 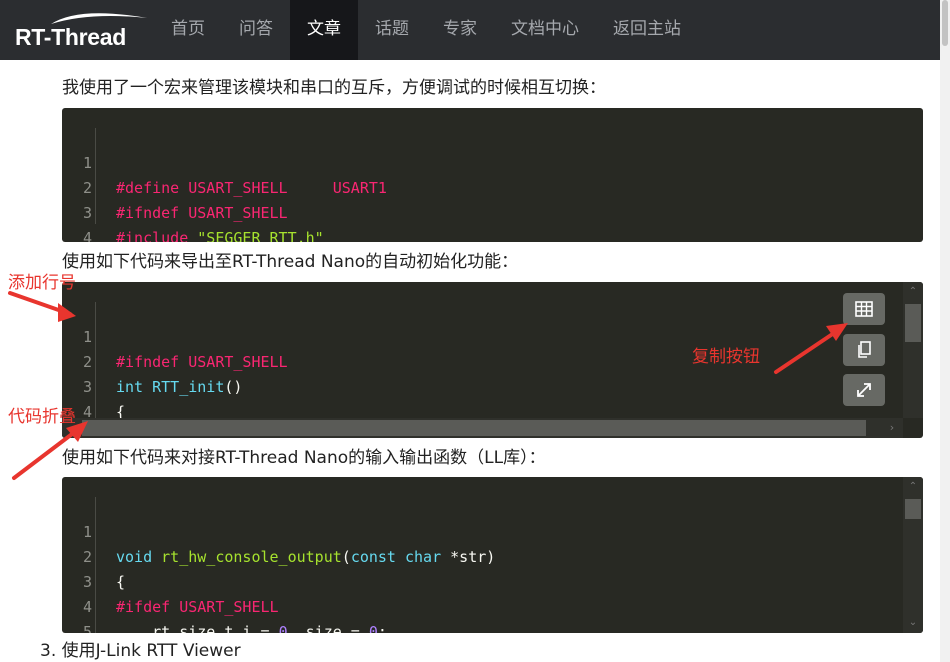 What do you see at coordinates (913, 623) in the screenshot?
I see `scroll-down-arrow-icon: ⌄` at bounding box center [913, 623].